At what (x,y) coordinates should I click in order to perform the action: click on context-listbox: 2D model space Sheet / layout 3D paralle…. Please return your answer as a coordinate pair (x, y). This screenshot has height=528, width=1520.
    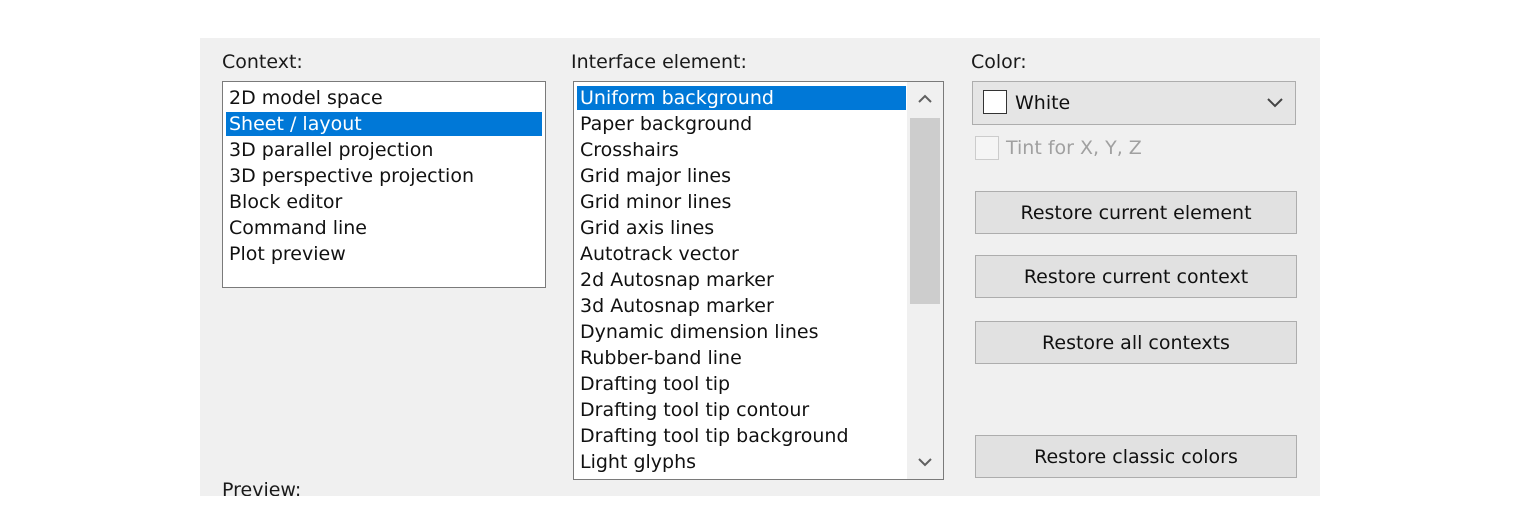
    Looking at the image, I should click on (384, 184).